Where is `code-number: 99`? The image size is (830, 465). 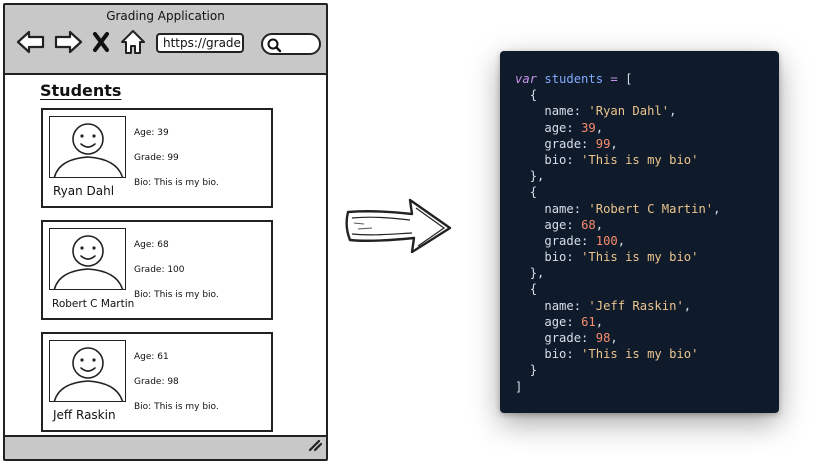
code-number: 99 is located at coordinates (603, 143).